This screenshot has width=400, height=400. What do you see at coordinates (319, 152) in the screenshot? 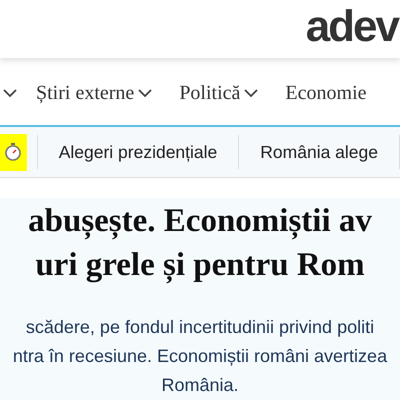
I see `topic-link: România alege` at bounding box center [319, 152].